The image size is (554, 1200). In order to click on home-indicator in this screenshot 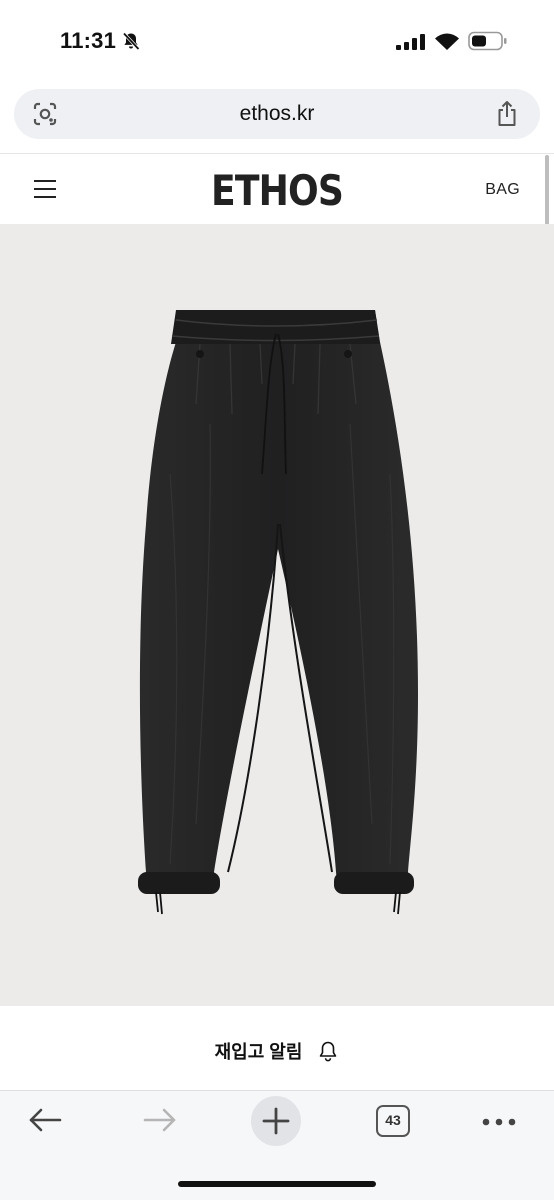, I will do `click(277, 1184)`.